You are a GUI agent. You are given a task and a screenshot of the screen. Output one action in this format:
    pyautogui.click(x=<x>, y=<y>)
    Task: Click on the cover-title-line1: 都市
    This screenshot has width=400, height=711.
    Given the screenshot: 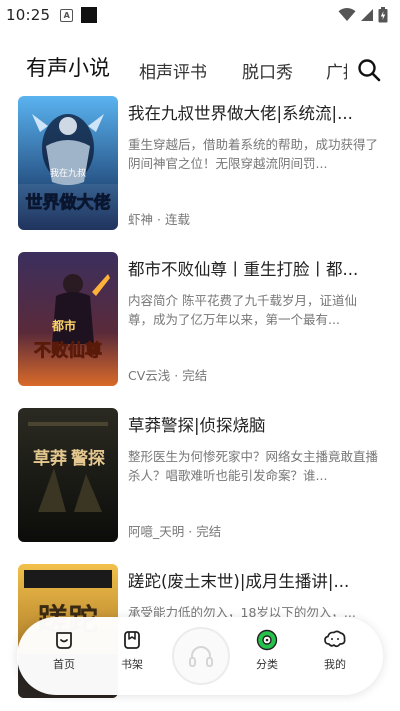 What is the action you would take?
    pyautogui.click(x=63, y=325)
    